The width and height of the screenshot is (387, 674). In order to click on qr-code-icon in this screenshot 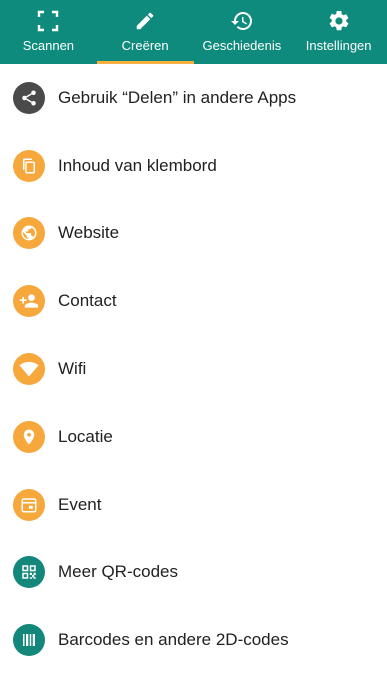, I will do `click(29, 572)`.